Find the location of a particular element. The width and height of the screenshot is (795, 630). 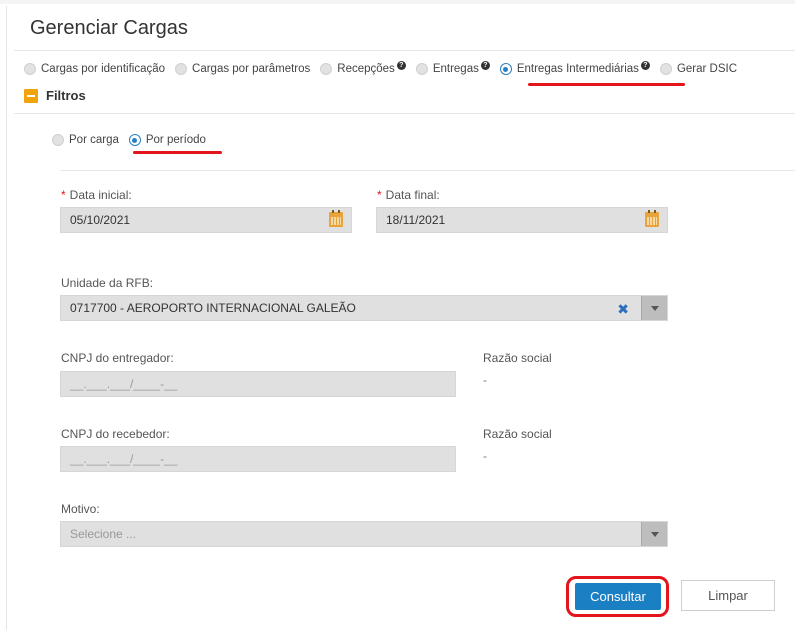

mode-por-carga: Por carga is located at coordinates (85, 140).